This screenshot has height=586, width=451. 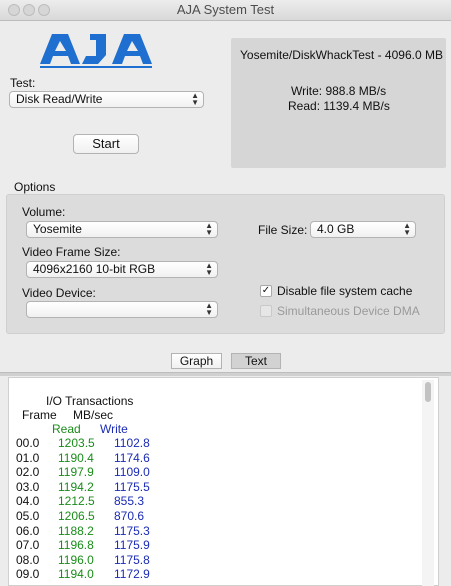 I want to click on file-size-select-value: 4.0 GB, so click(x=336, y=229).